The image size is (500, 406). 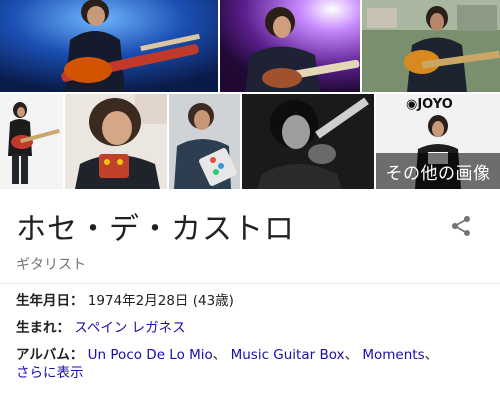 What do you see at coordinates (431, 46) in the screenshot?
I see `photo-outdoor-guitar` at bounding box center [431, 46].